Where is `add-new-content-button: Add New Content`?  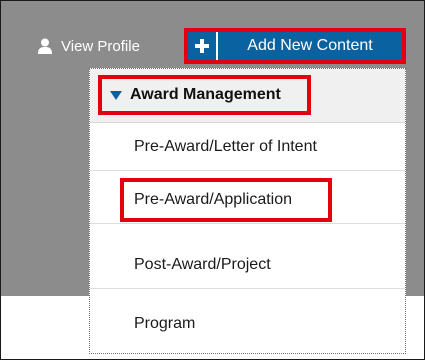 add-new-content-button: Add New Content is located at coordinates (295, 46).